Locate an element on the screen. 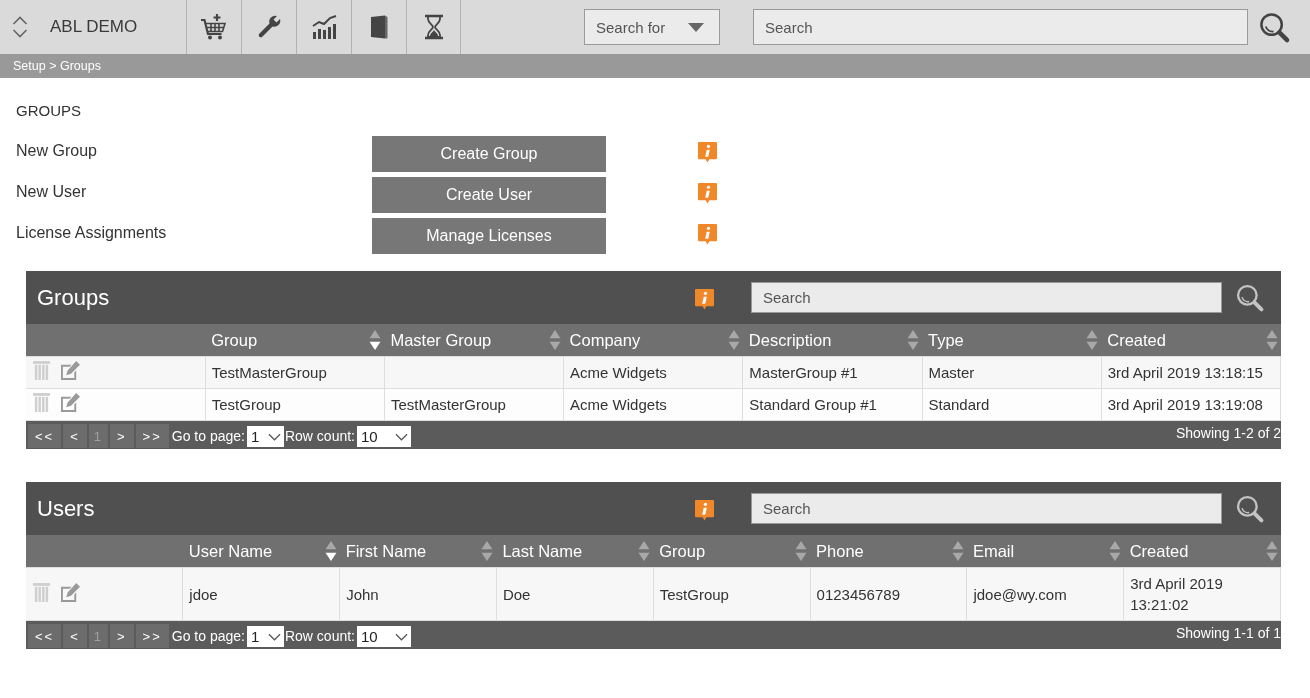 The image size is (1310, 698). action-button: Create Group is located at coordinates (489, 154).